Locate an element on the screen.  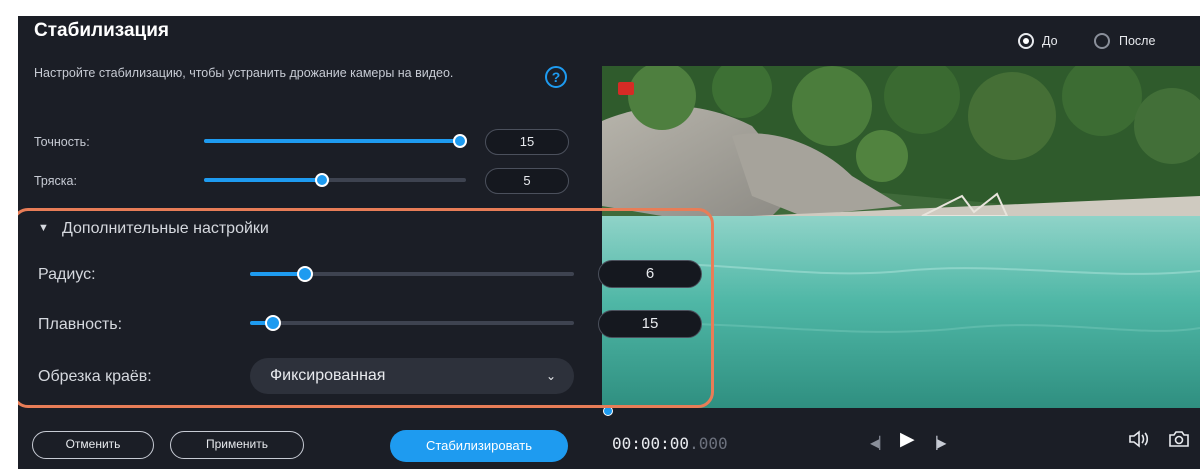
smoothness-slider is located at coordinates (412, 323).